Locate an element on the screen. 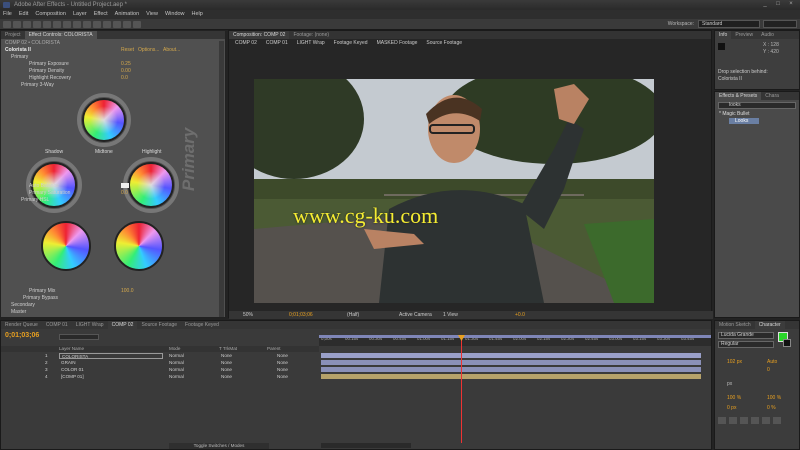  tab-motion-sketch: Motion Sketch is located at coordinates (735, 325).